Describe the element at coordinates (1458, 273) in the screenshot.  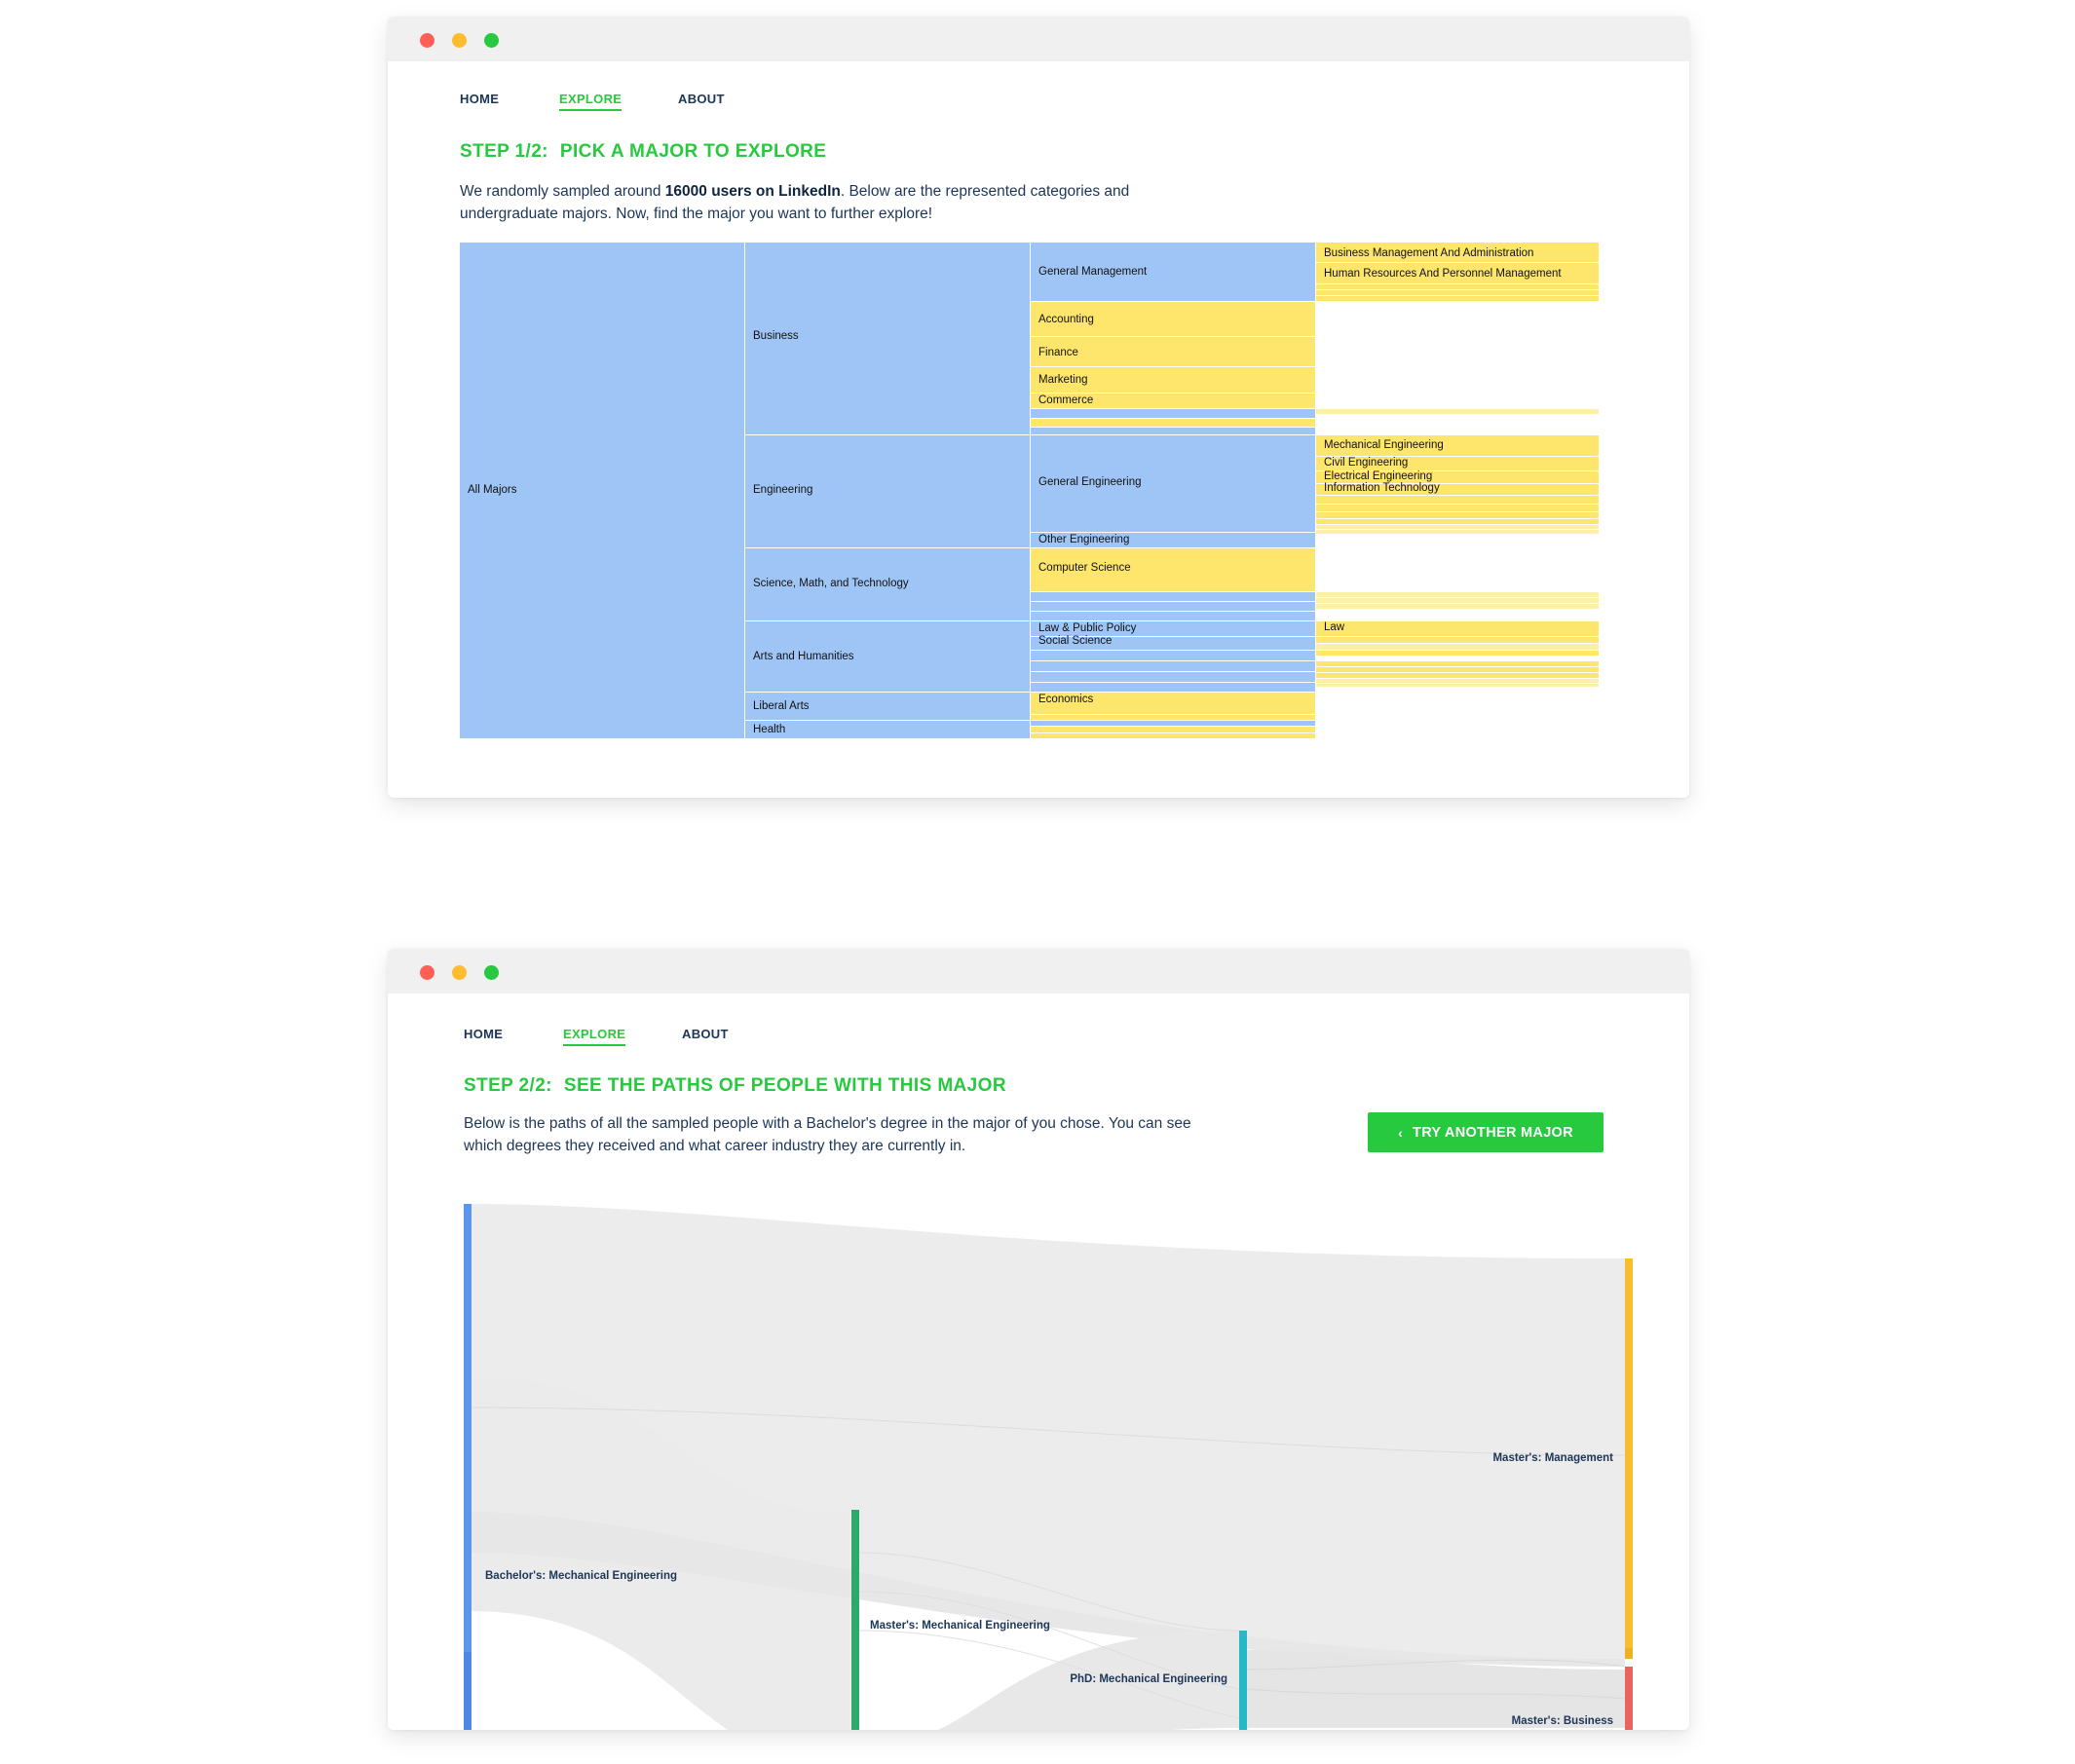
I see `icicle-major-human-resources: Human Resources And Personnel Management` at that location.